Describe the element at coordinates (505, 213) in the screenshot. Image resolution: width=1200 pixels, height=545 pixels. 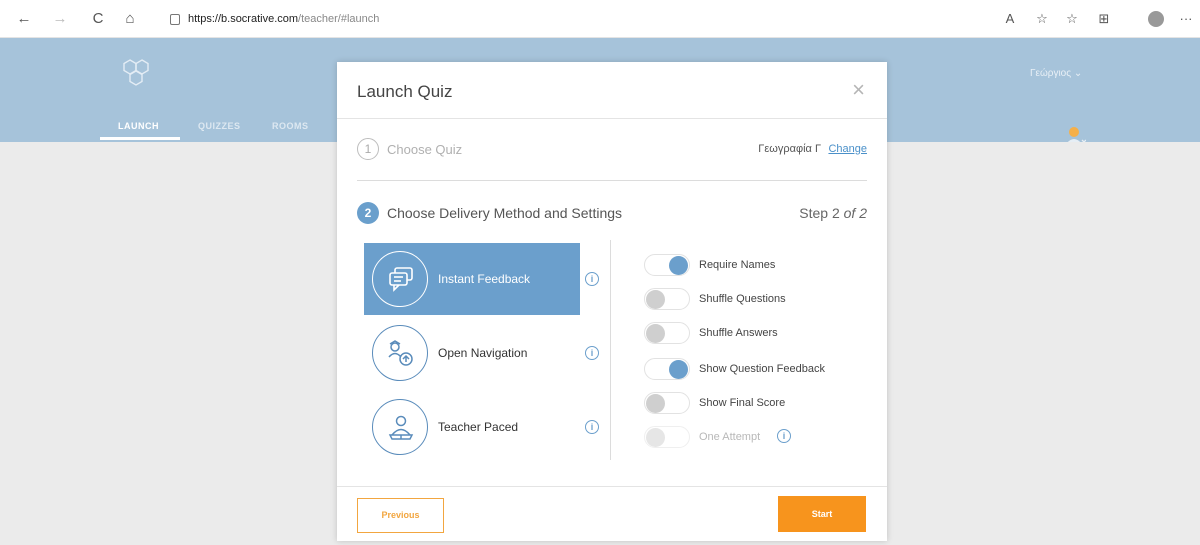
I see `step-2-label: Choose Delivery Method and Settings` at that location.